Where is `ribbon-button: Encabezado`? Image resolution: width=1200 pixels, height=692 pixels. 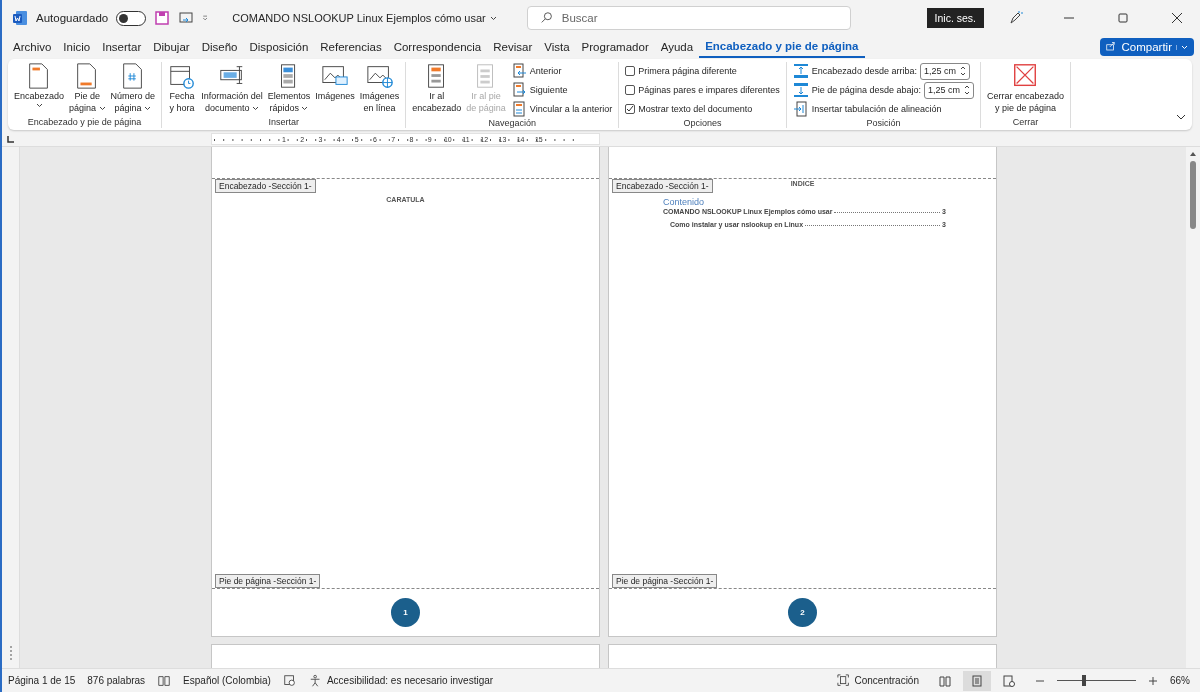 ribbon-button: Encabezado is located at coordinates (39, 89).